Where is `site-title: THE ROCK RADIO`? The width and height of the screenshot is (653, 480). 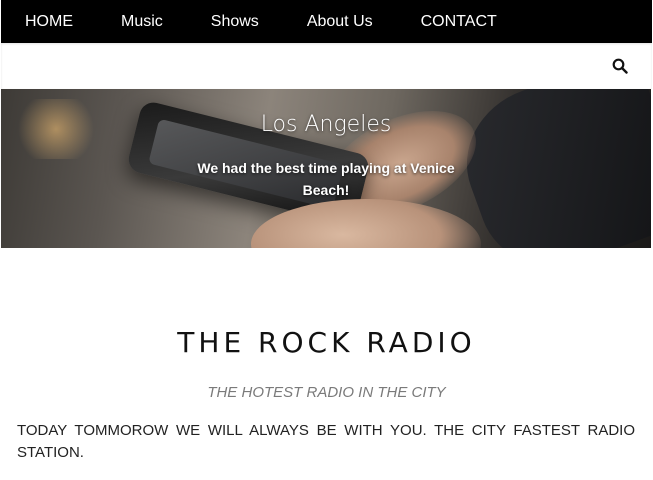
site-title: THE ROCK RADIO is located at coordinates (326, 342).